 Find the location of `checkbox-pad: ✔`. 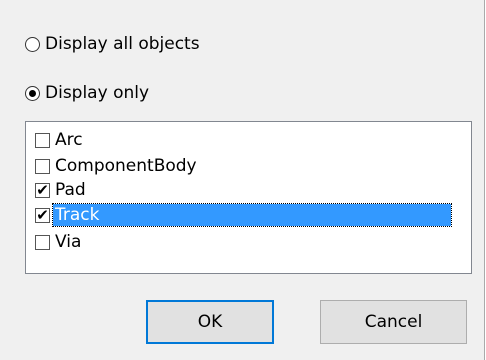

checkbox-pad: ✔ is located at coordinates (42, 189).